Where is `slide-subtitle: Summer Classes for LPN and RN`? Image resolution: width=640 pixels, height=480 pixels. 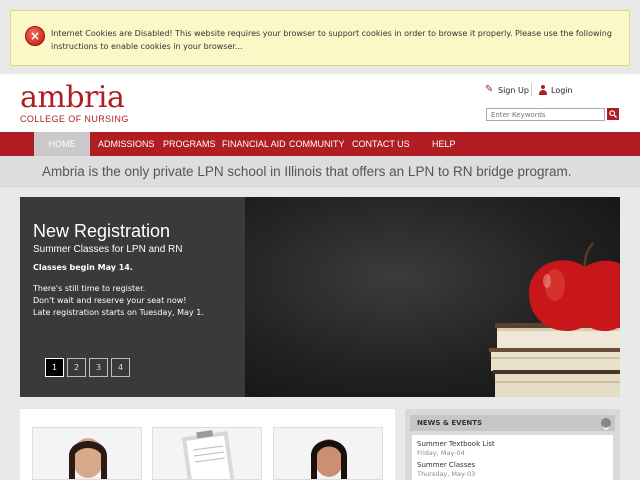 slide-subtitle: Summer Classes for LPN and RN is located at coordinates (108, 249).